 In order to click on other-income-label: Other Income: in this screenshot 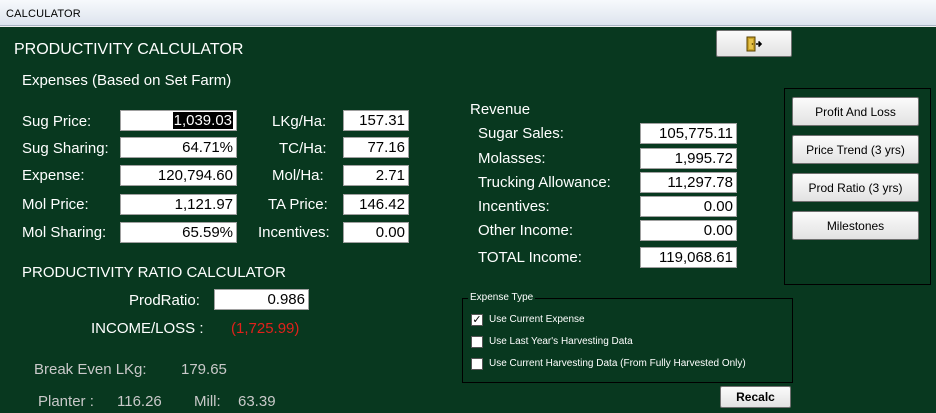, I will do `click(526, 230)`.